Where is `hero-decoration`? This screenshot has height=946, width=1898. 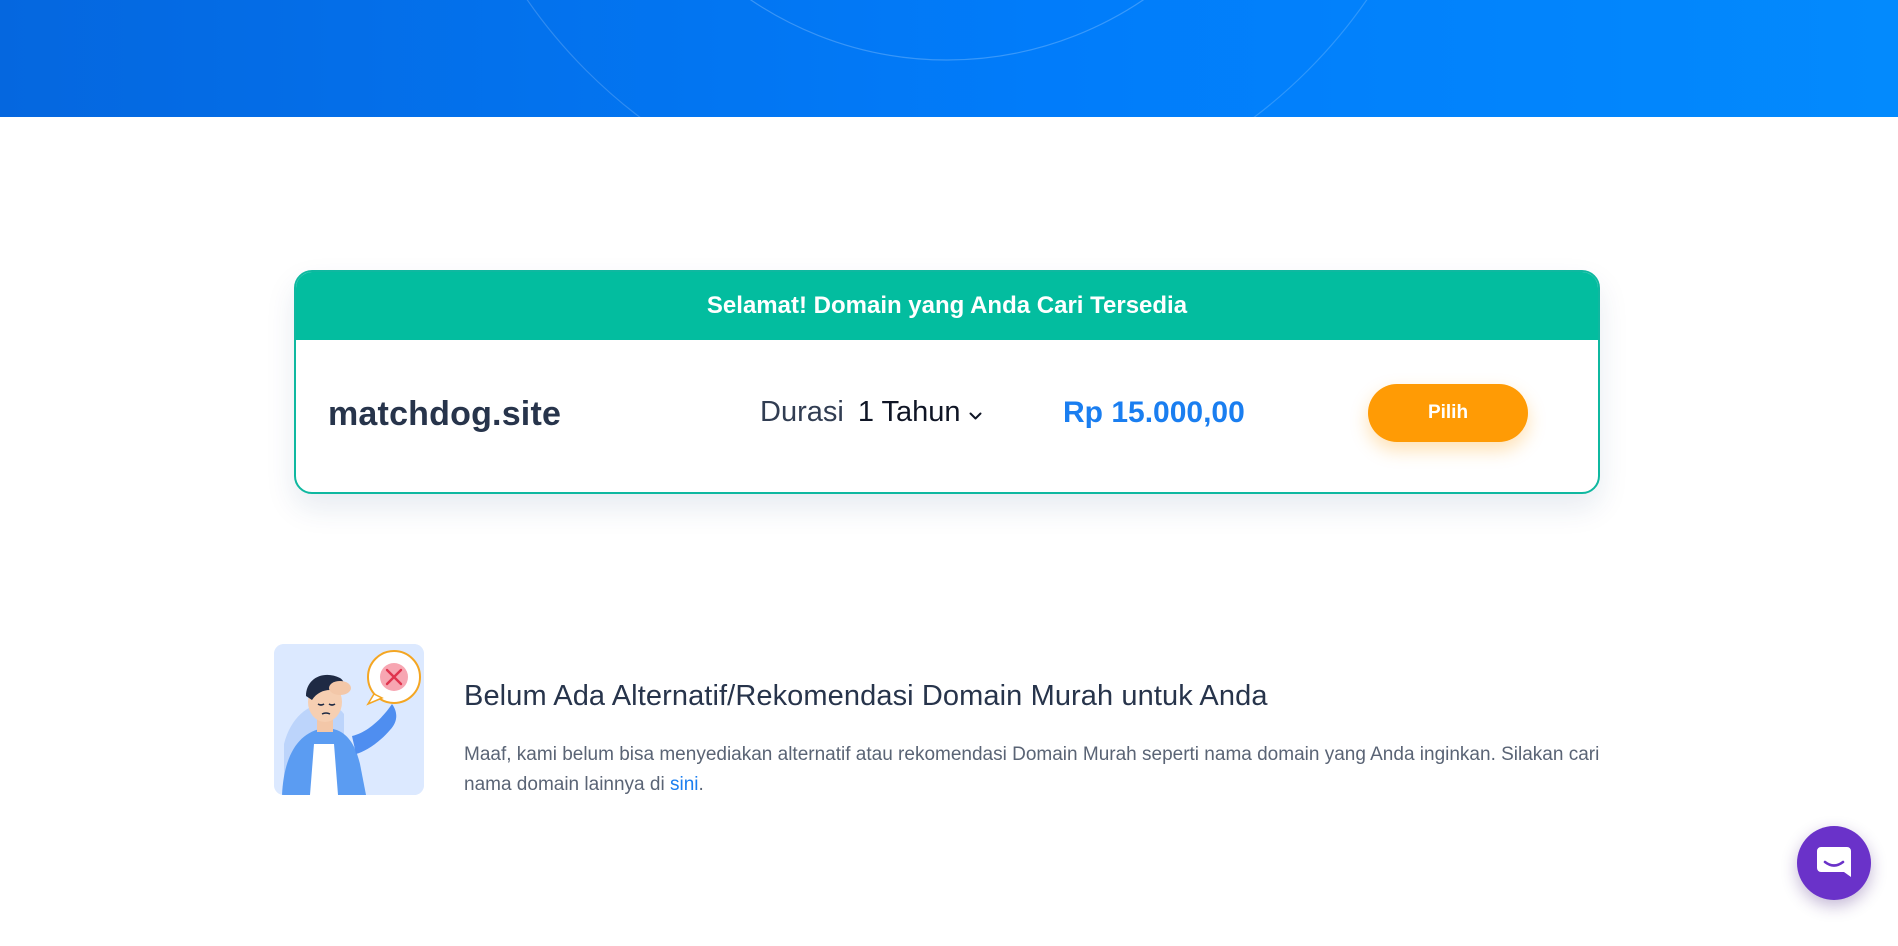 hero-decoration is located at coordinates (947, 58).